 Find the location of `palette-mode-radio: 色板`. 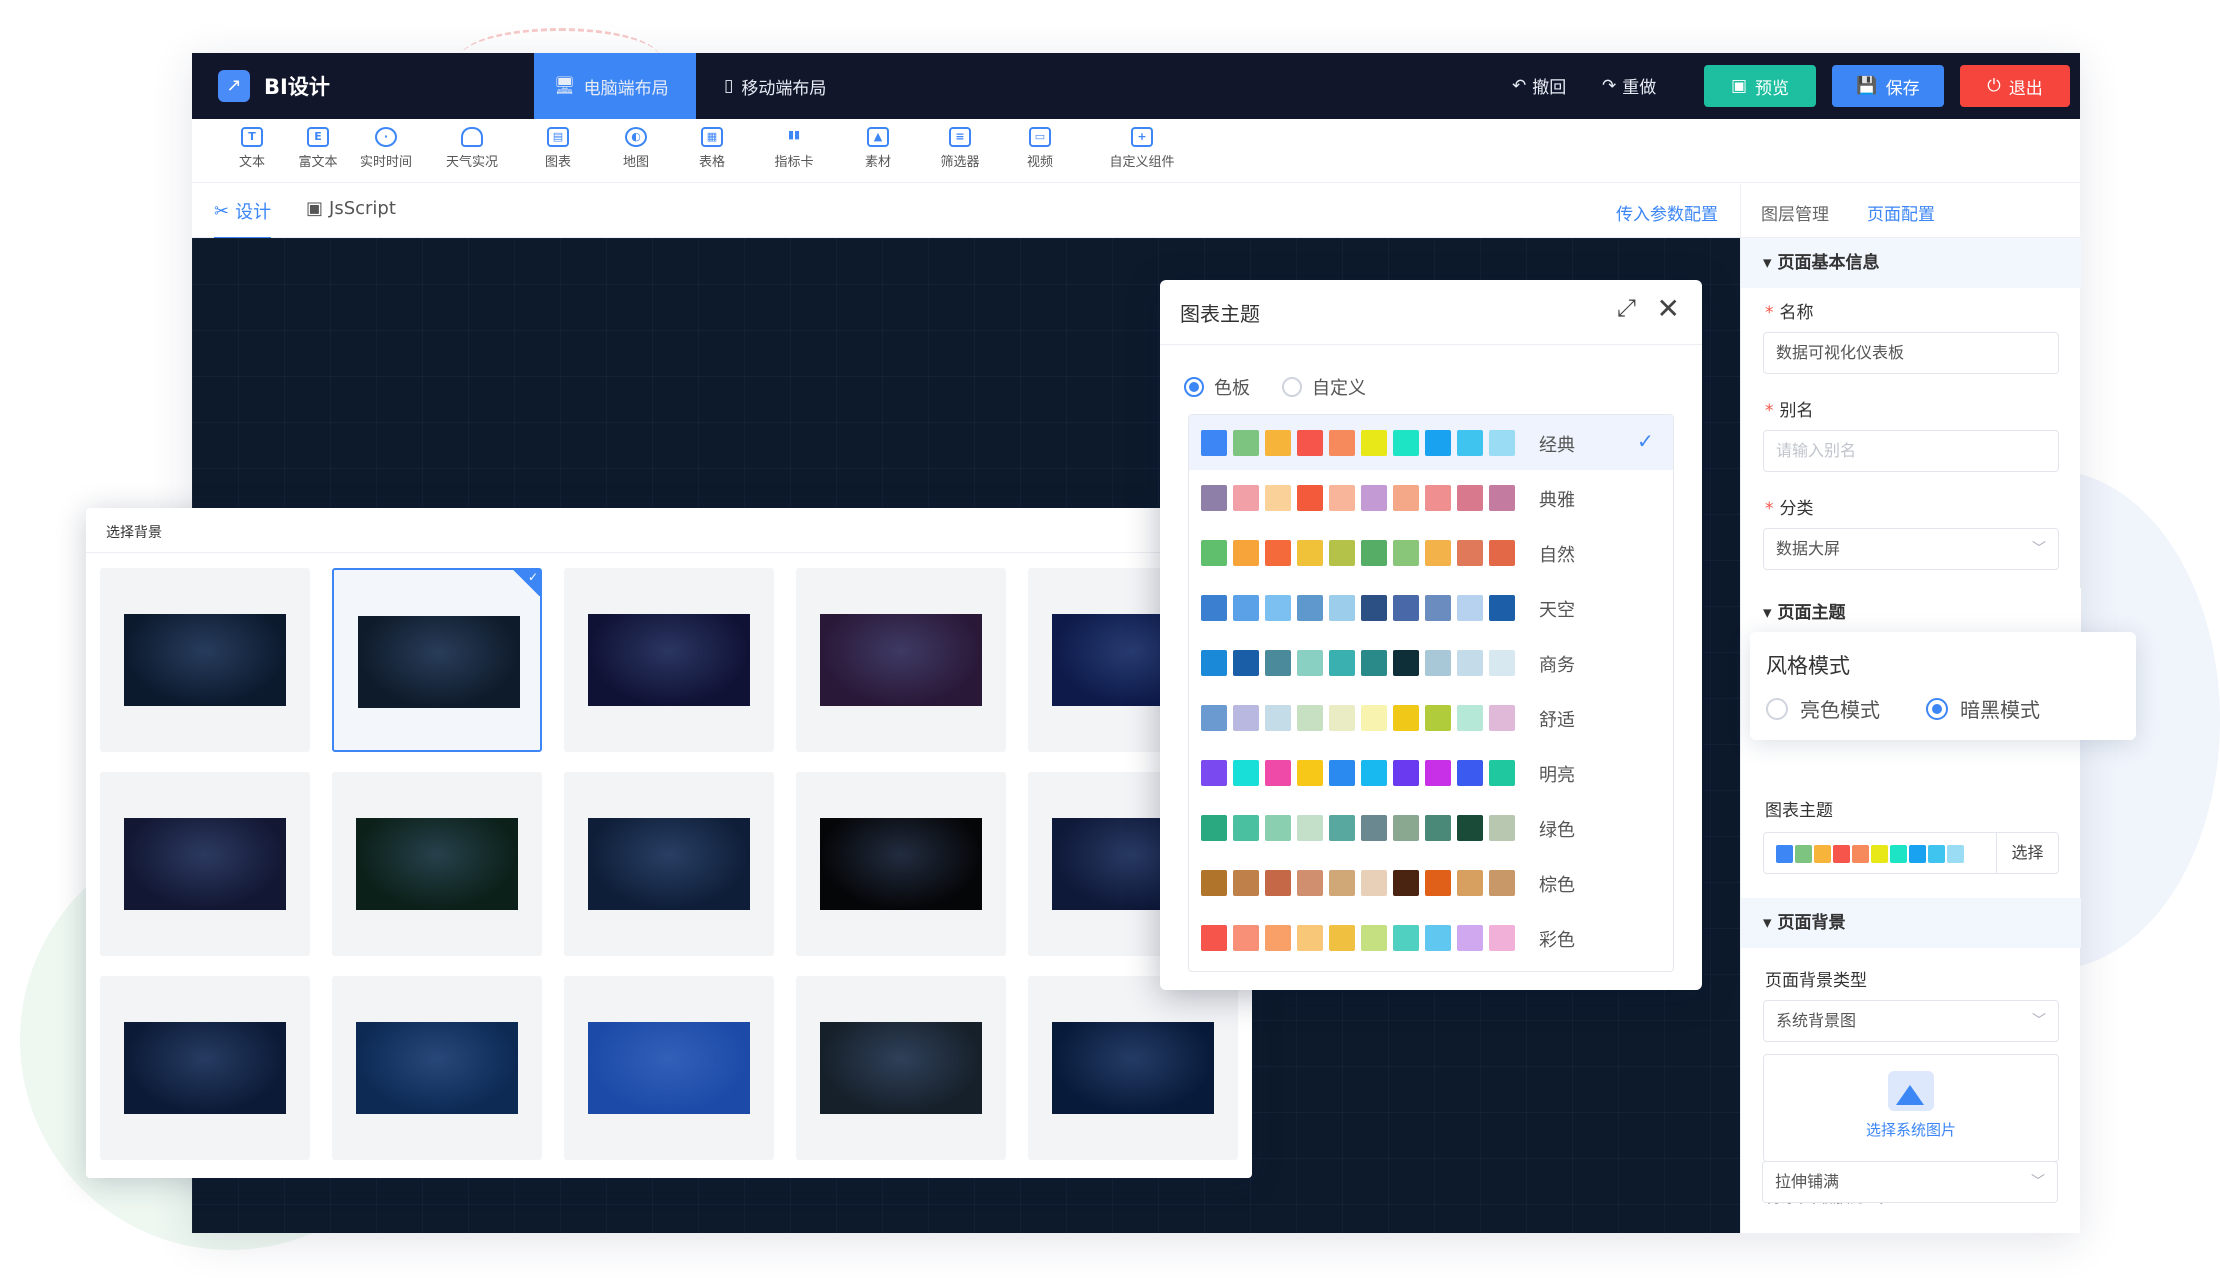

palette-mode-radio: 色板 is located at coordinates (1217, 387).